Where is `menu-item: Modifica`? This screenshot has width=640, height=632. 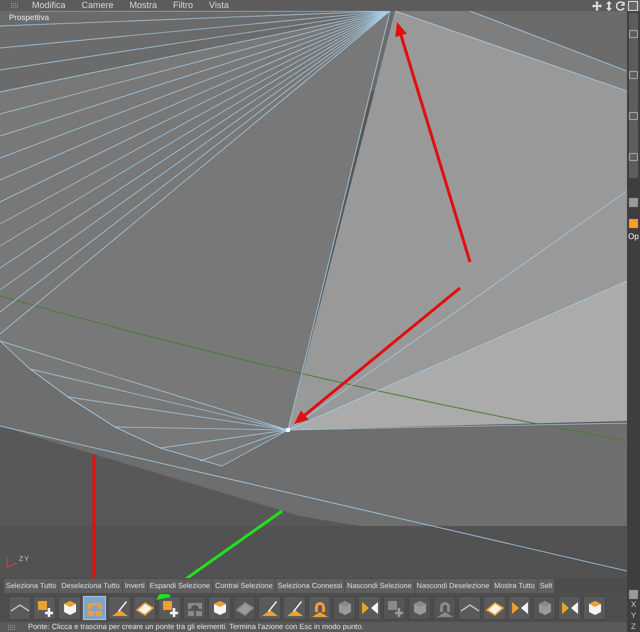
menu-item: Modifica is located at coordinates (49, 5).